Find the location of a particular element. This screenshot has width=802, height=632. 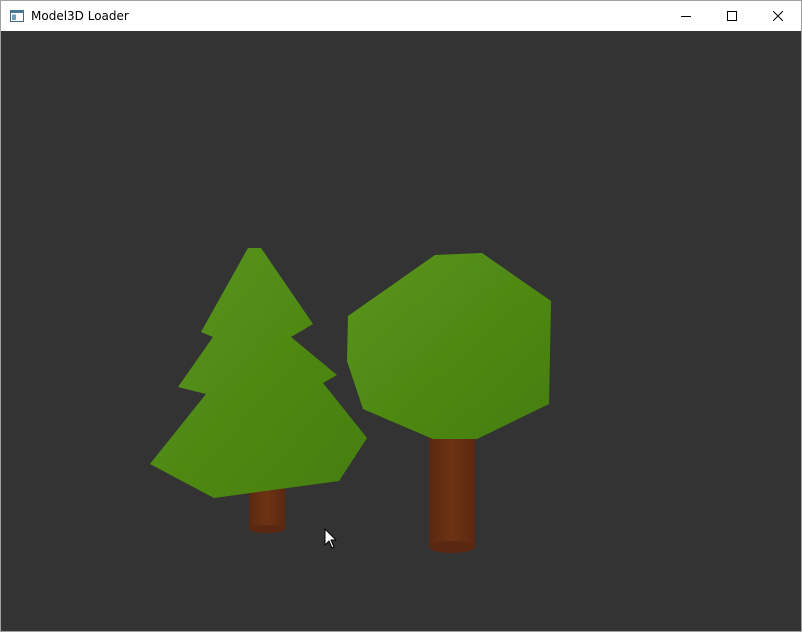

close-button is located at coordinates (778, 16).